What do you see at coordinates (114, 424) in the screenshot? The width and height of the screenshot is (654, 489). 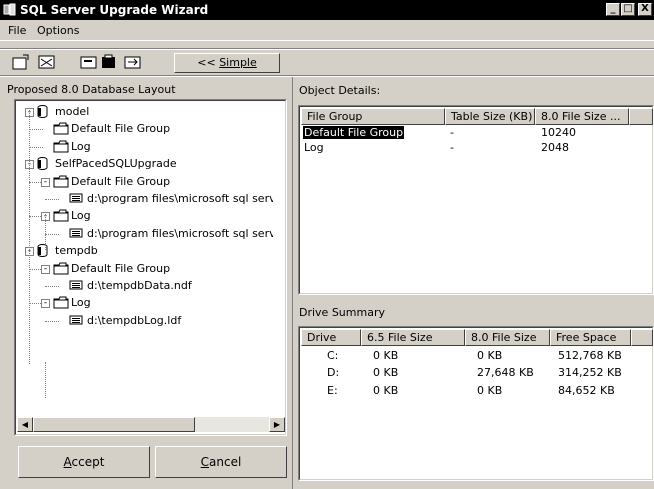 I see `scroll-thumb` at bounding box center [114, 424].